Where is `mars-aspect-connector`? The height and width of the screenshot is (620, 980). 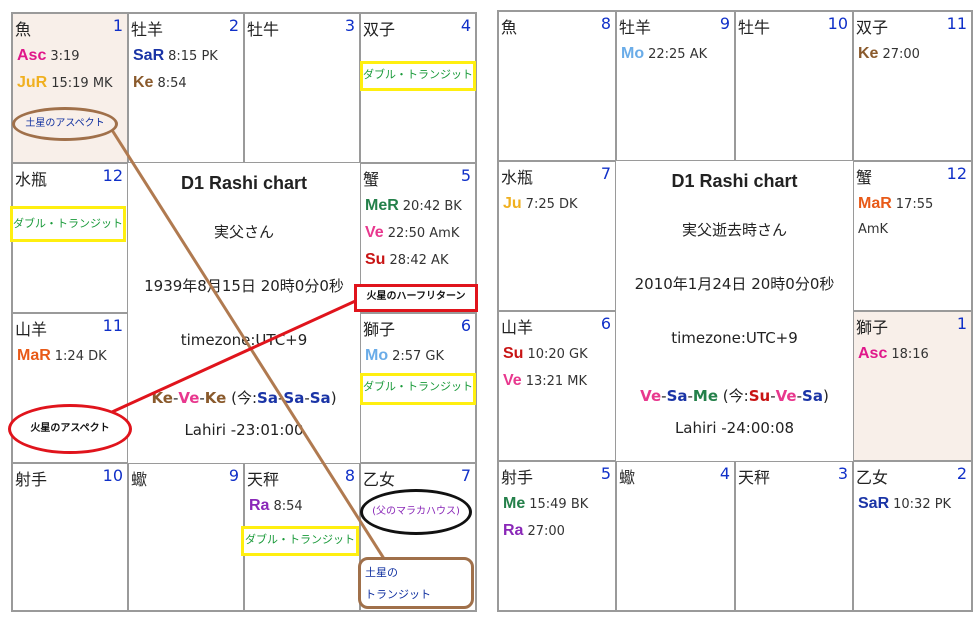 mars-aspect-connector is located at coordinates (237, 355).